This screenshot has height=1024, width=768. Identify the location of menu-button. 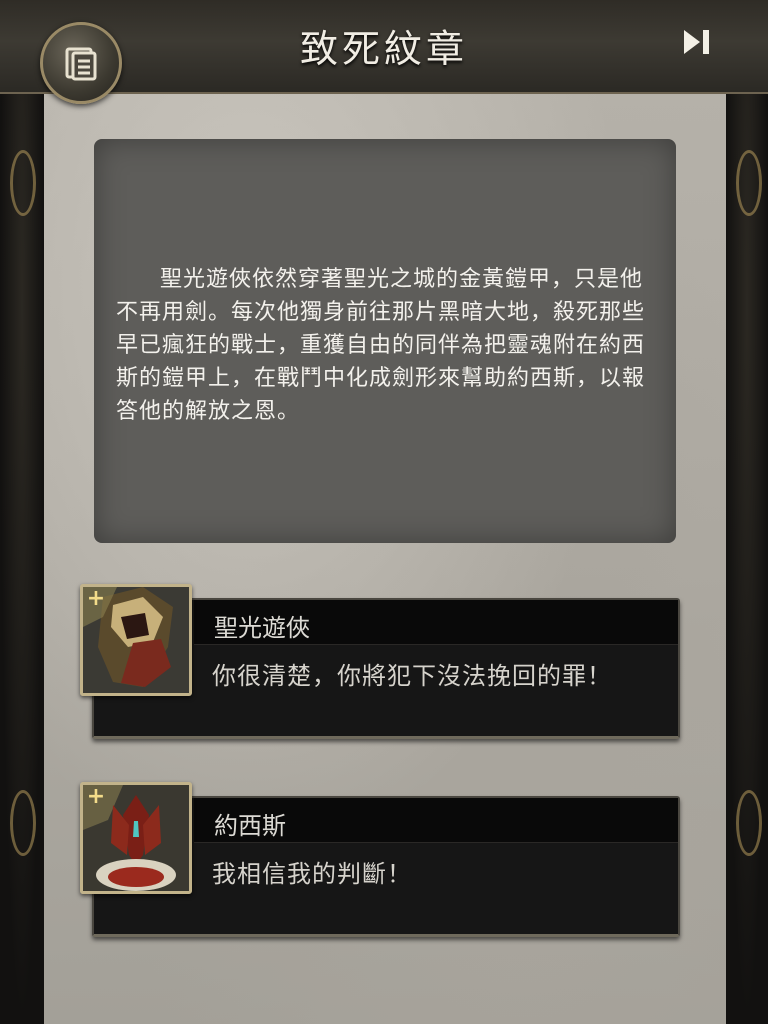
(81, 63).